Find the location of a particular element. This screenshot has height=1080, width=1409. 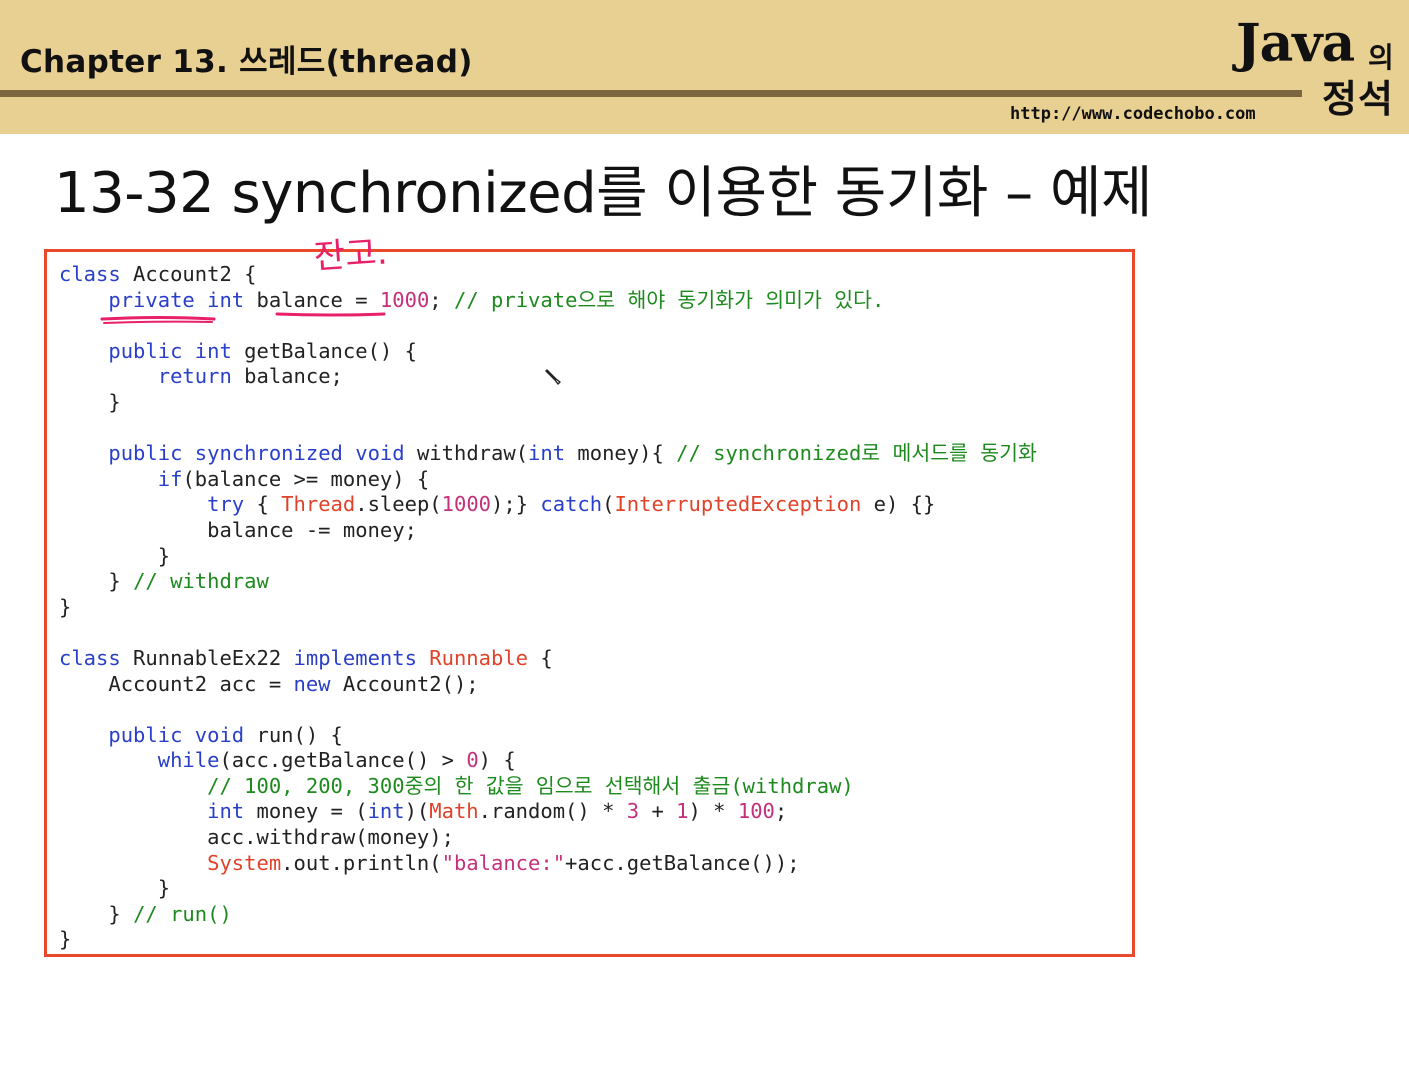

code-token: 1000 is located at coordinates (404, 299).